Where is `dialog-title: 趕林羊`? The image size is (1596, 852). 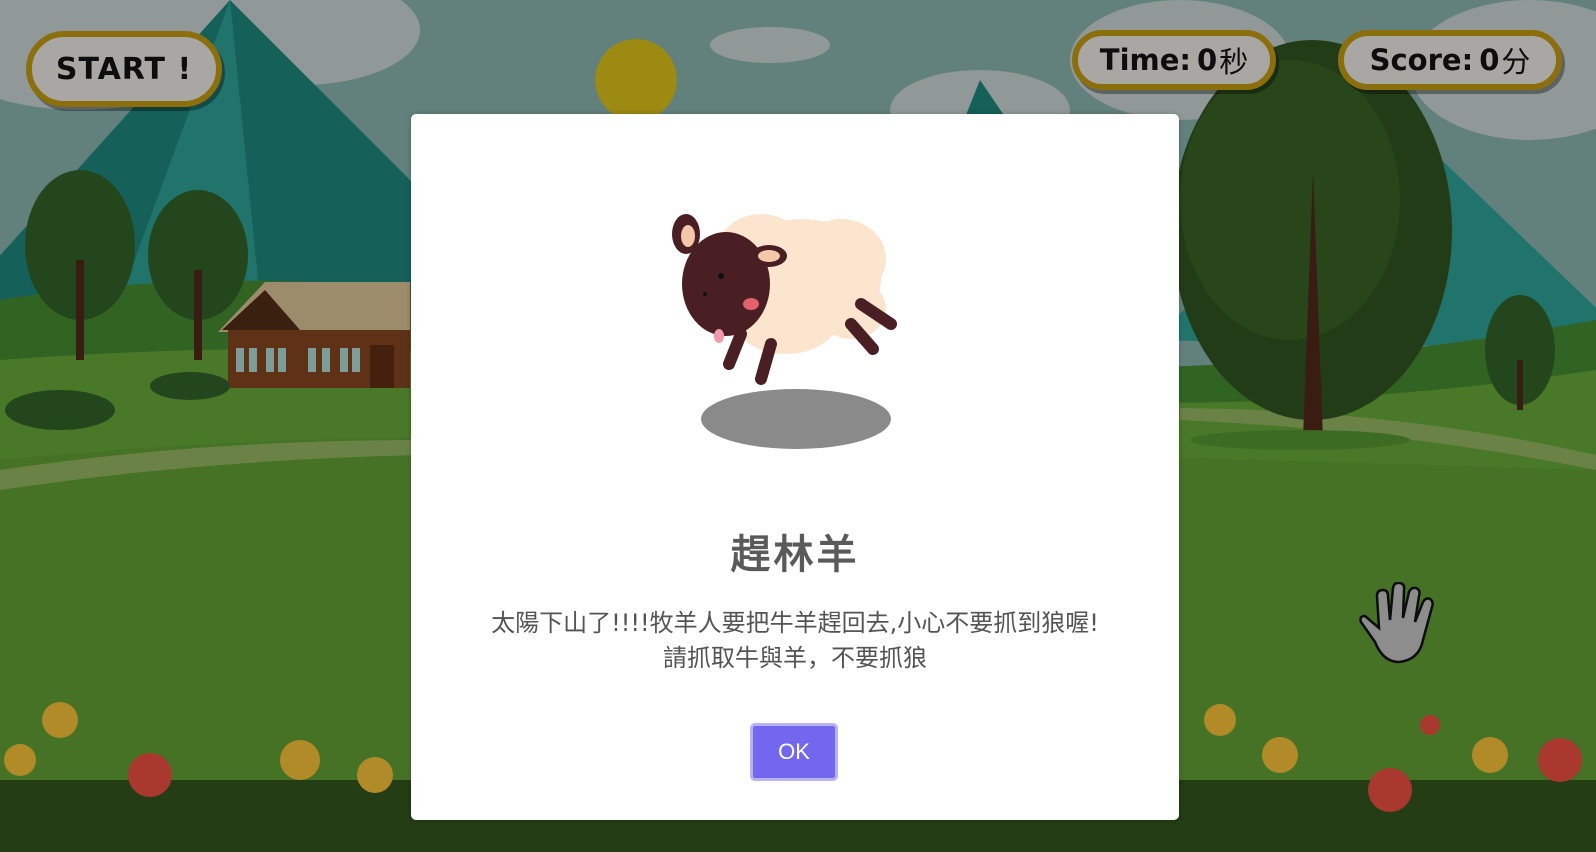
dialog-title: 趕林羊 is located at coordinates (795, 555).